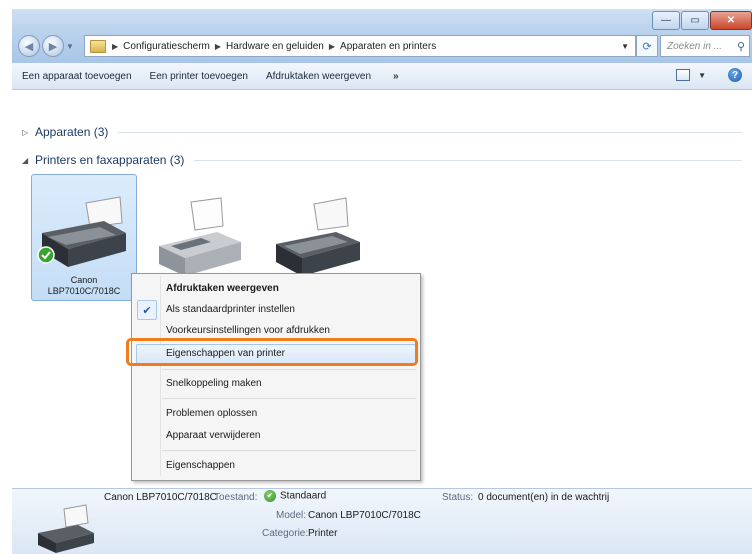 This screenshot has width=752, height=554. Describe the element at coordinates (214, 383) in the screenshot. I see `menu-item-create-shortcut: Snelkoppeling maken` at that location.